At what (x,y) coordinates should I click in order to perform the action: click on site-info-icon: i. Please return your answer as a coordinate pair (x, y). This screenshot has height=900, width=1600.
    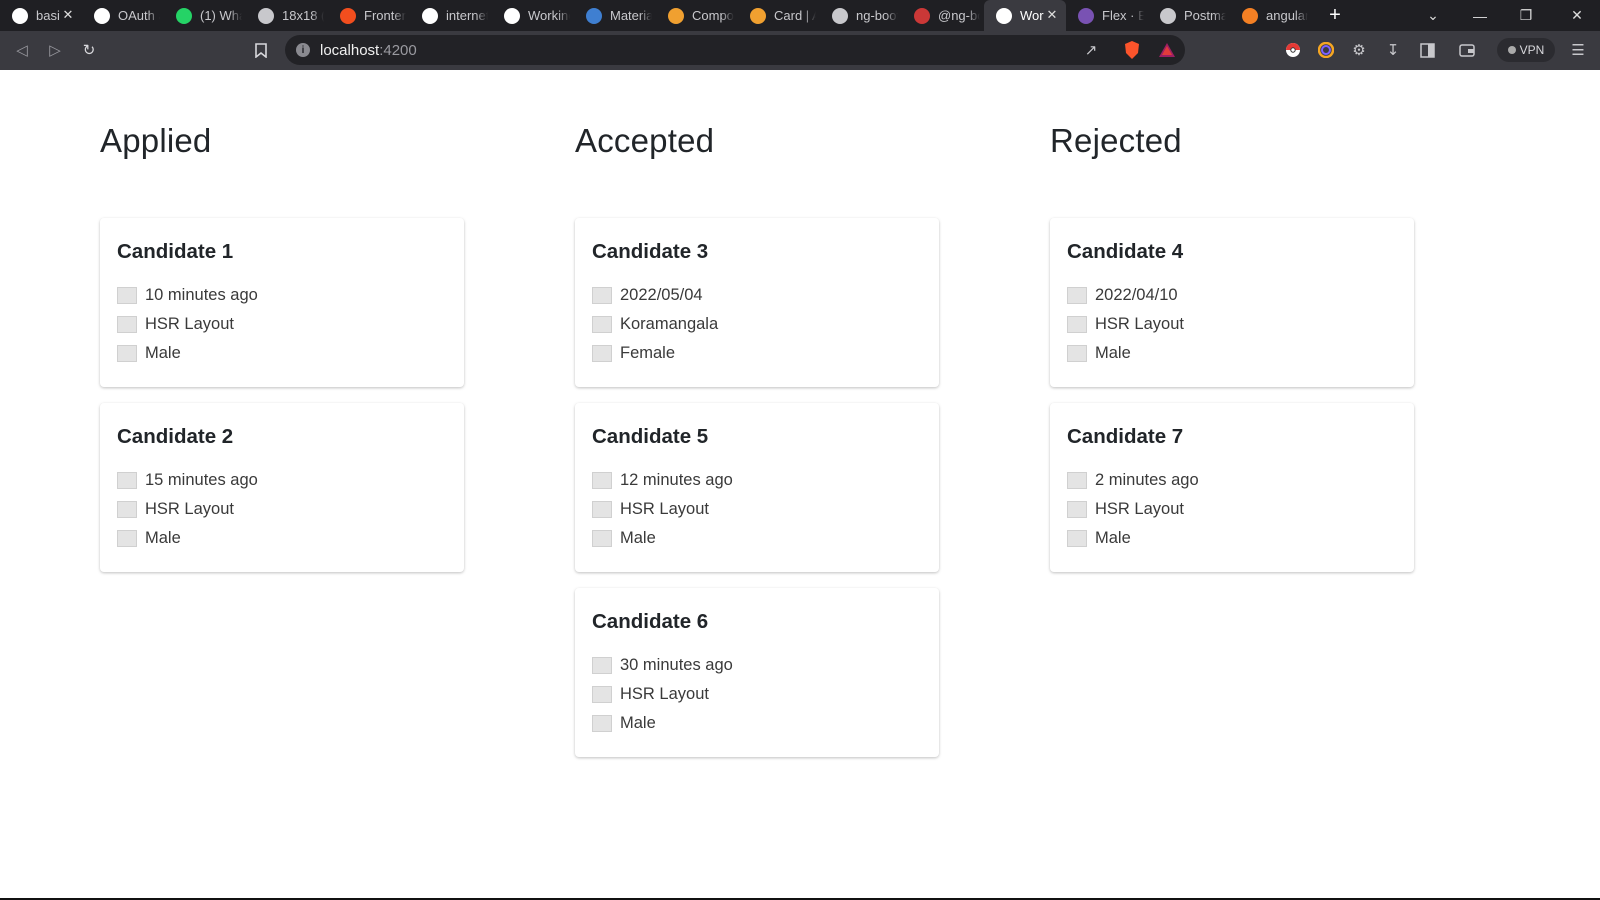
    Looking at the image, I should click on (303, 50).